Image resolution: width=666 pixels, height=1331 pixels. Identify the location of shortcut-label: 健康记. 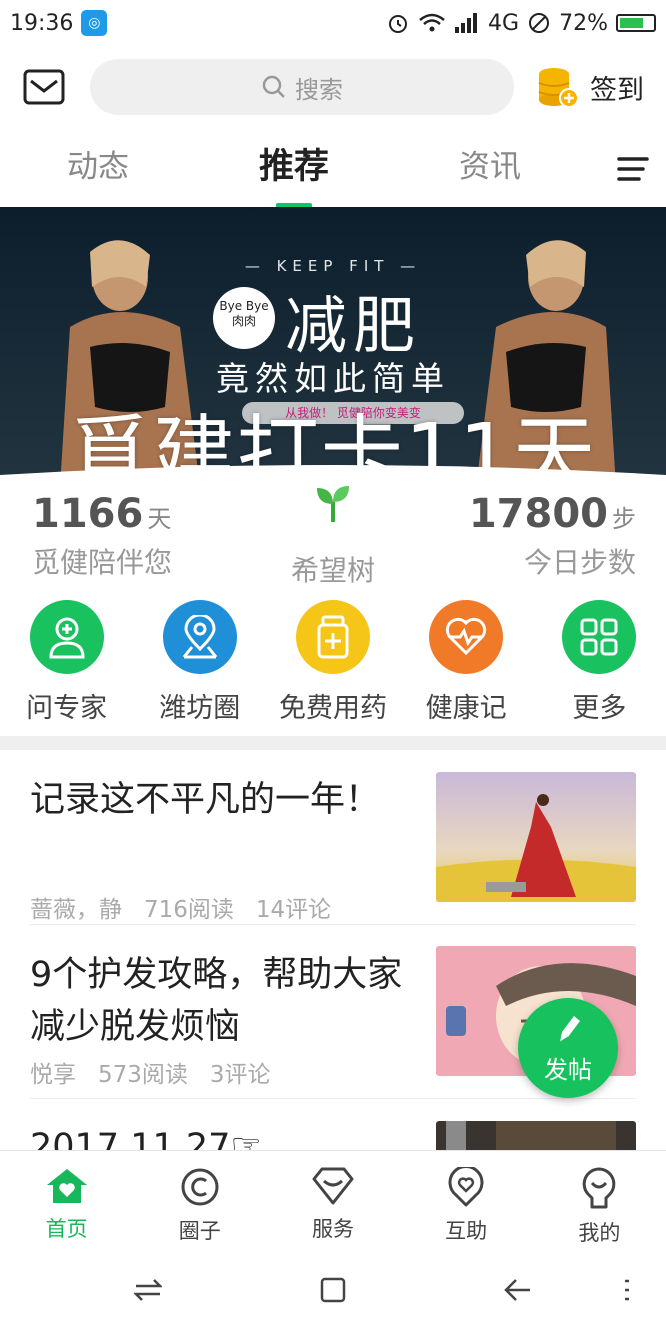
(466, 708).